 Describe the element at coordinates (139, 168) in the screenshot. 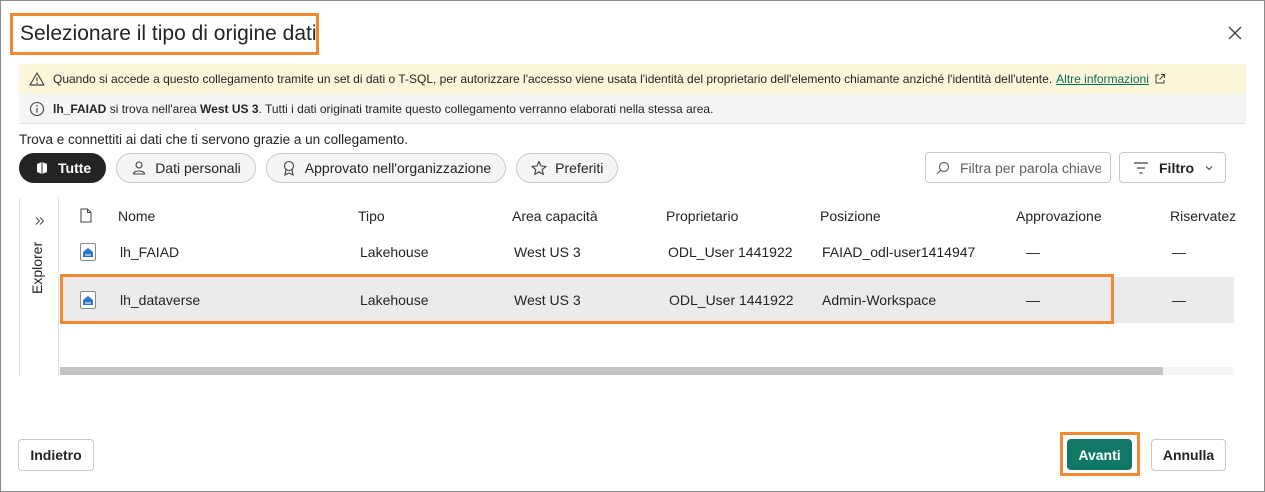

I see `person-icon` at that location.